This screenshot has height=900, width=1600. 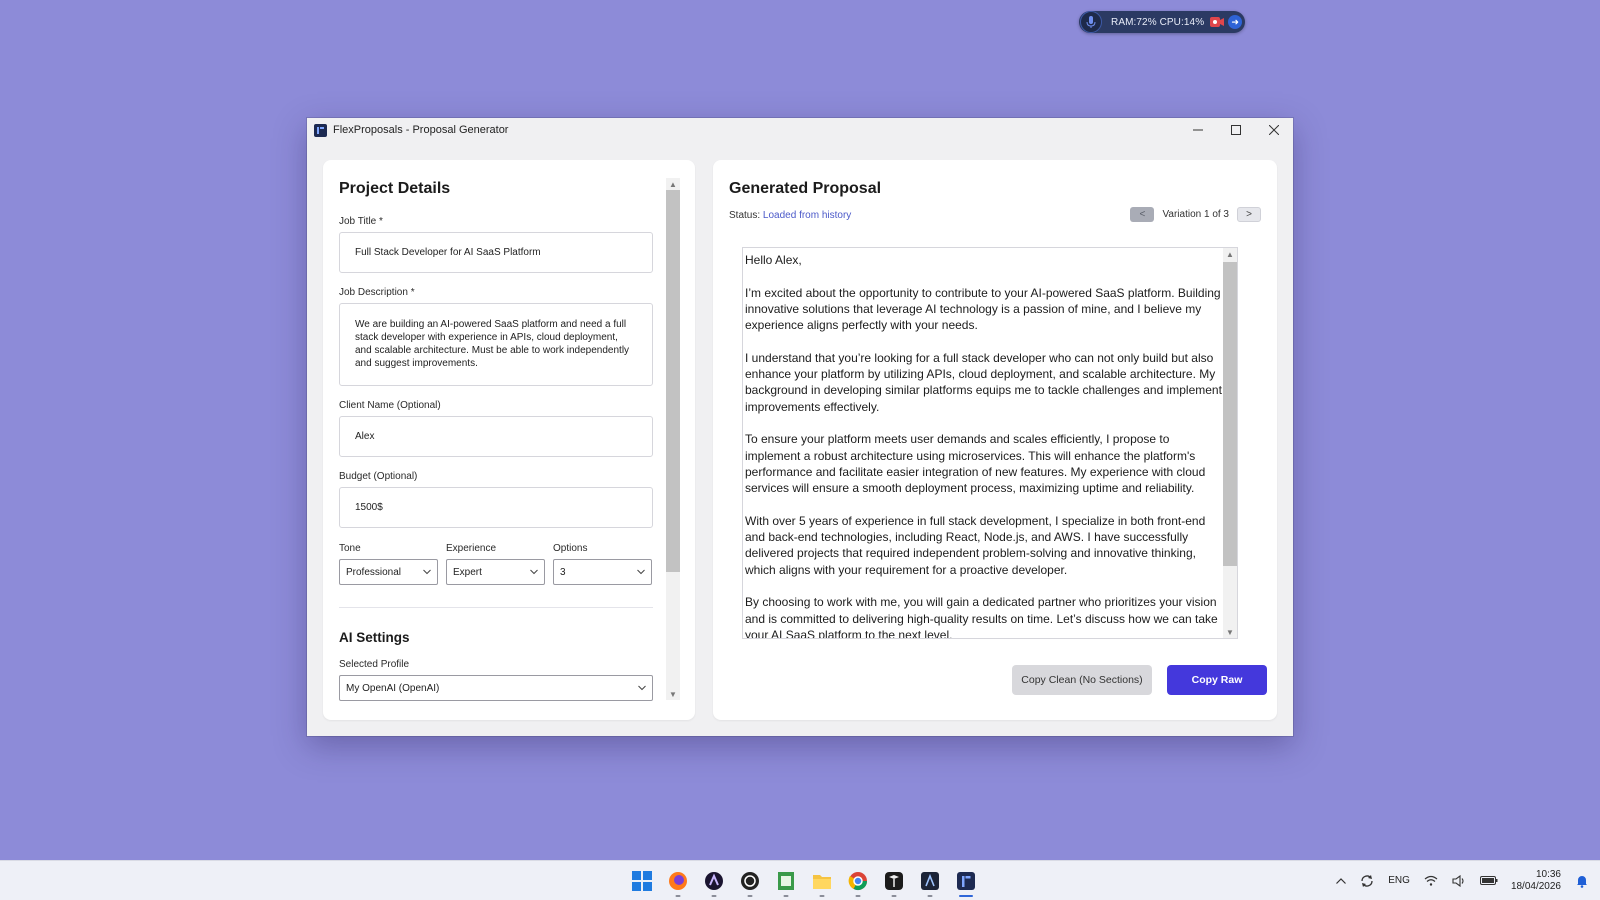 I want to click on taskbar: ENG 10:36 18/04/2026, so click(x=800, y=880).